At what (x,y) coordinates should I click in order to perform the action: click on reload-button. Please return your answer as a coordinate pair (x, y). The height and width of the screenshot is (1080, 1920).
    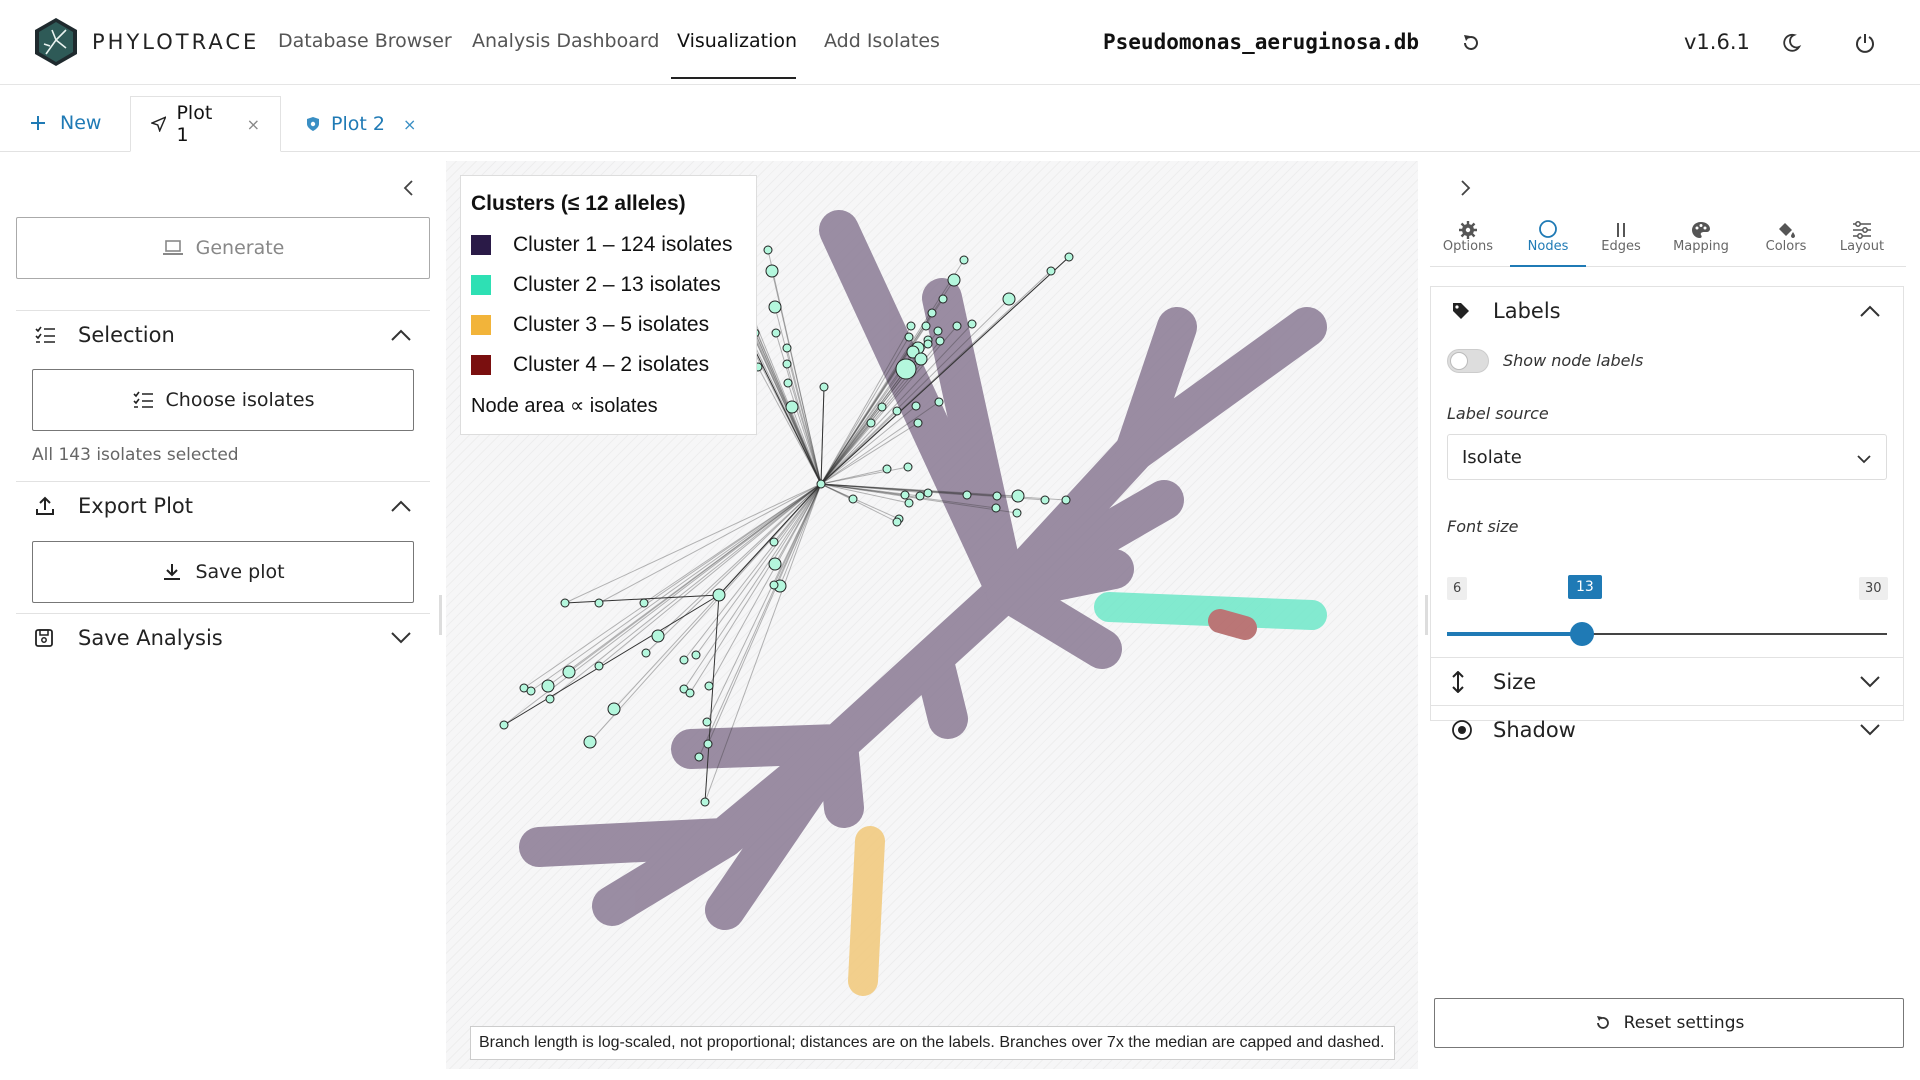
    Looking at the image, I should click on (1471, 43).